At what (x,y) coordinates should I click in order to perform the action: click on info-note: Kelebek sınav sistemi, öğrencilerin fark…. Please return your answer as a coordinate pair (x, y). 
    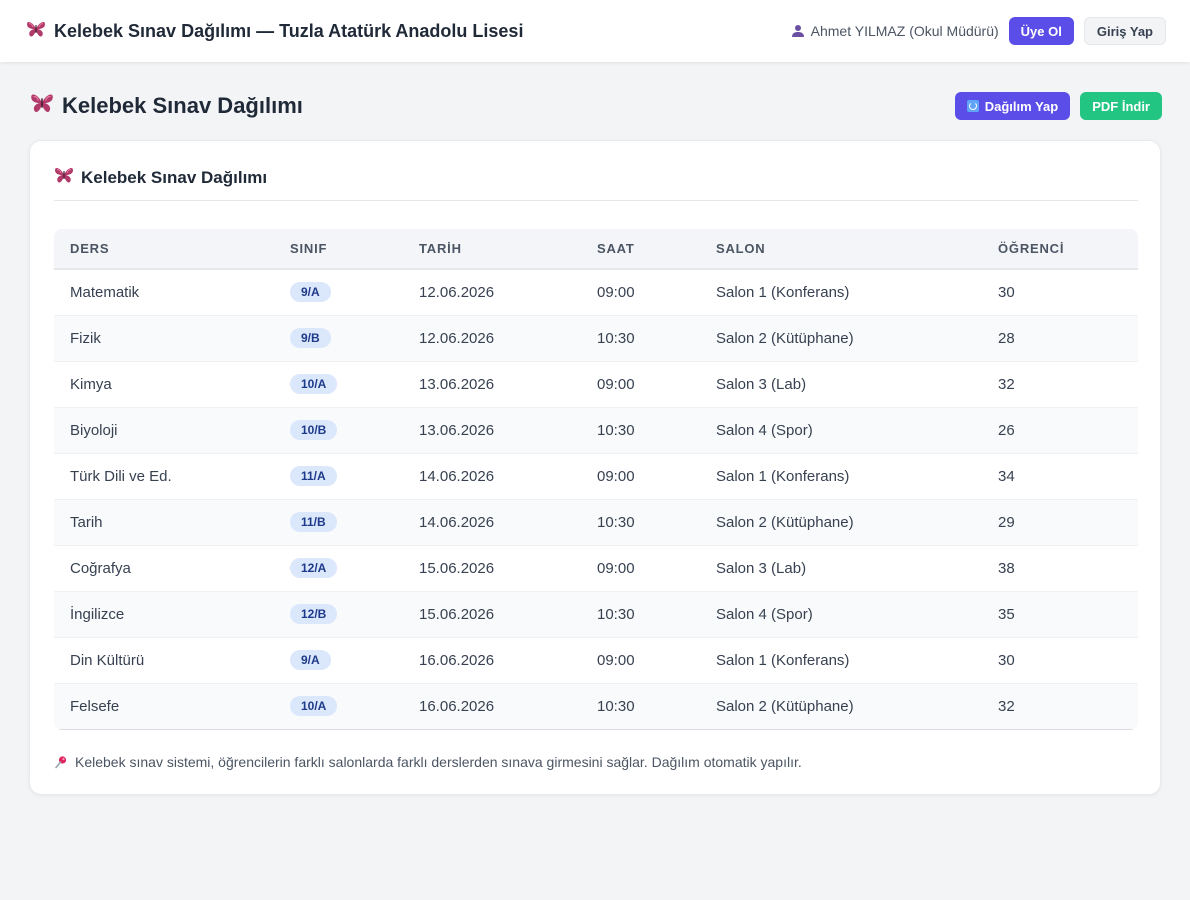
    Looking at the image, I should click on (596, 762).